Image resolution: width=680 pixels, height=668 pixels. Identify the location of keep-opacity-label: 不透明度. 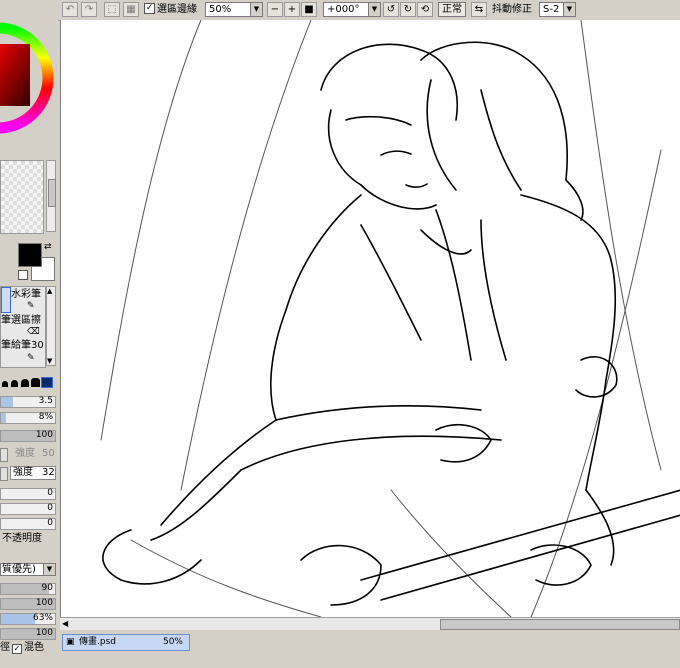
(22, 539).